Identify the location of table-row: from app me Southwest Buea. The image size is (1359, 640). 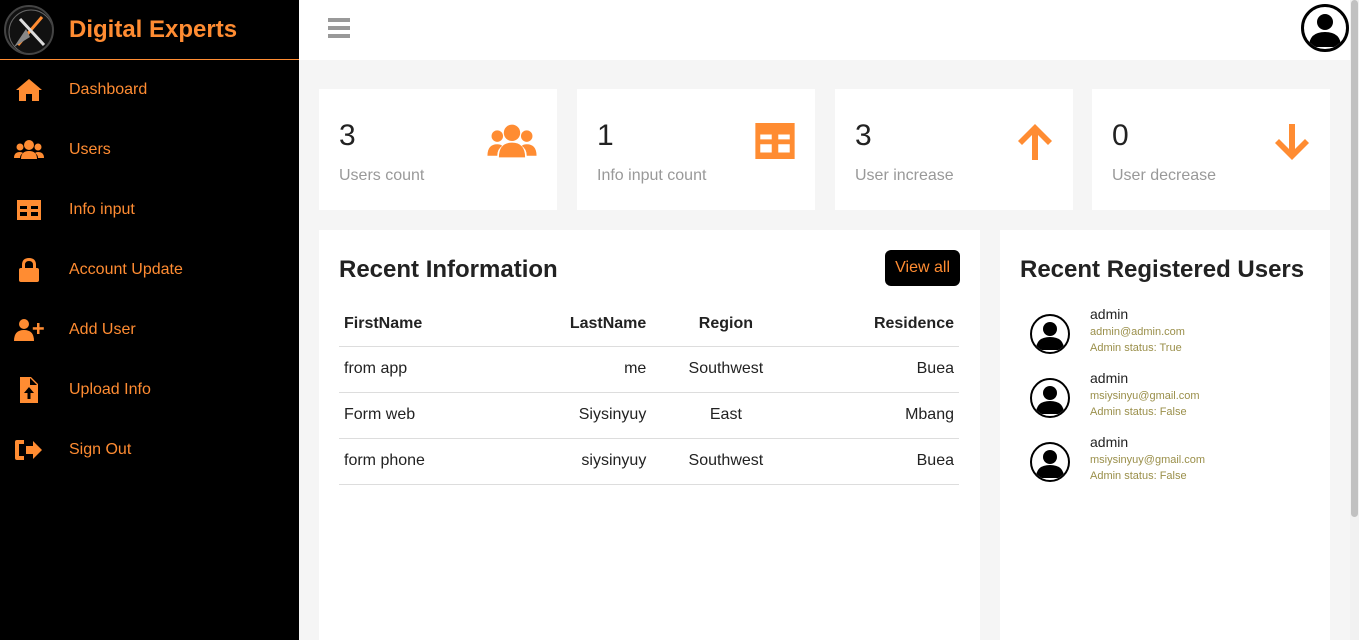
(649, 369).